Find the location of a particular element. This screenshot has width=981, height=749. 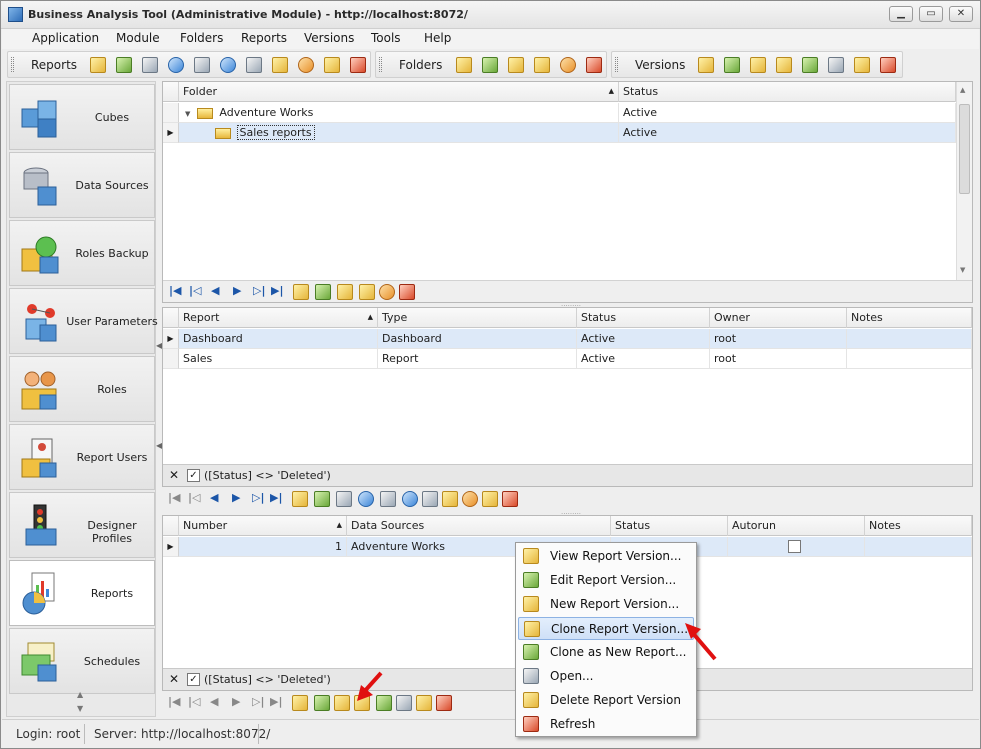

scroll-thumb is located at coordinates (964, 149).